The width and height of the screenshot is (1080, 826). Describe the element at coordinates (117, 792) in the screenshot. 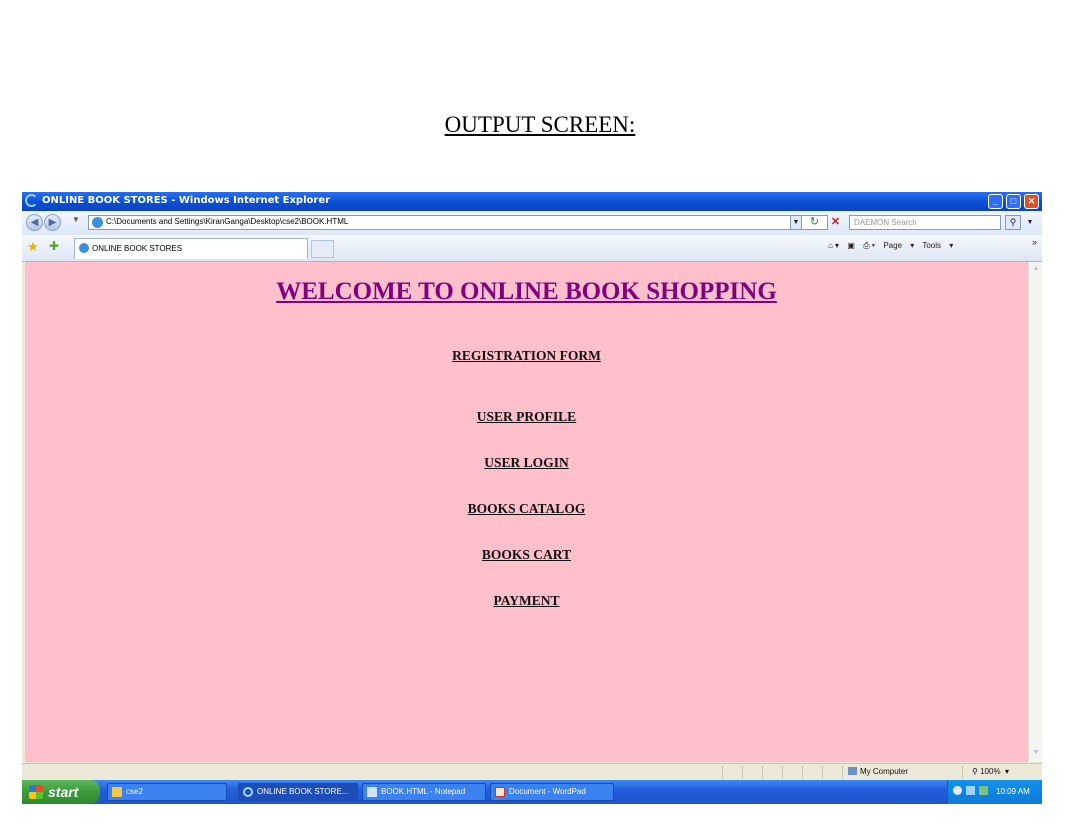

I see `folder-icon` at that location.